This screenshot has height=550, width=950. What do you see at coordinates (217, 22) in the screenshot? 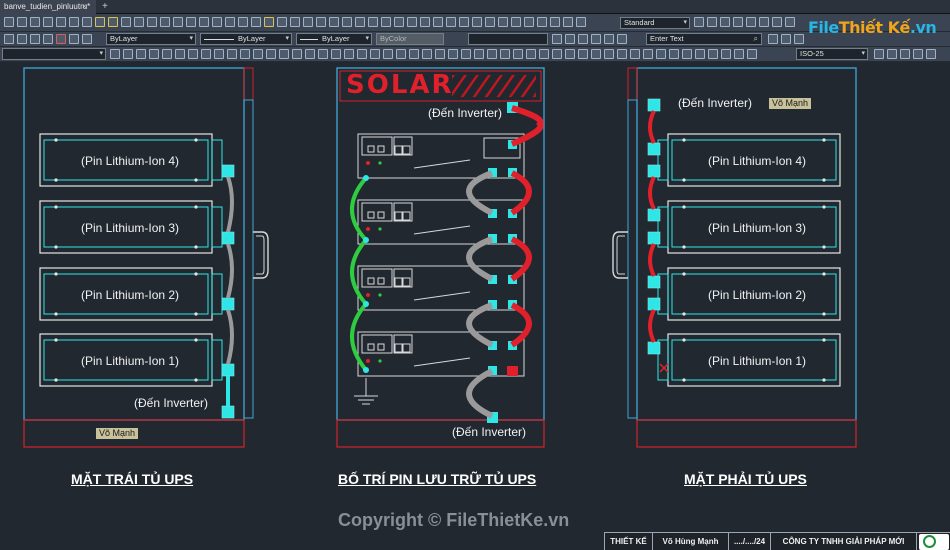
I see `sheet-set-icon` at bounding box center [217, 22].